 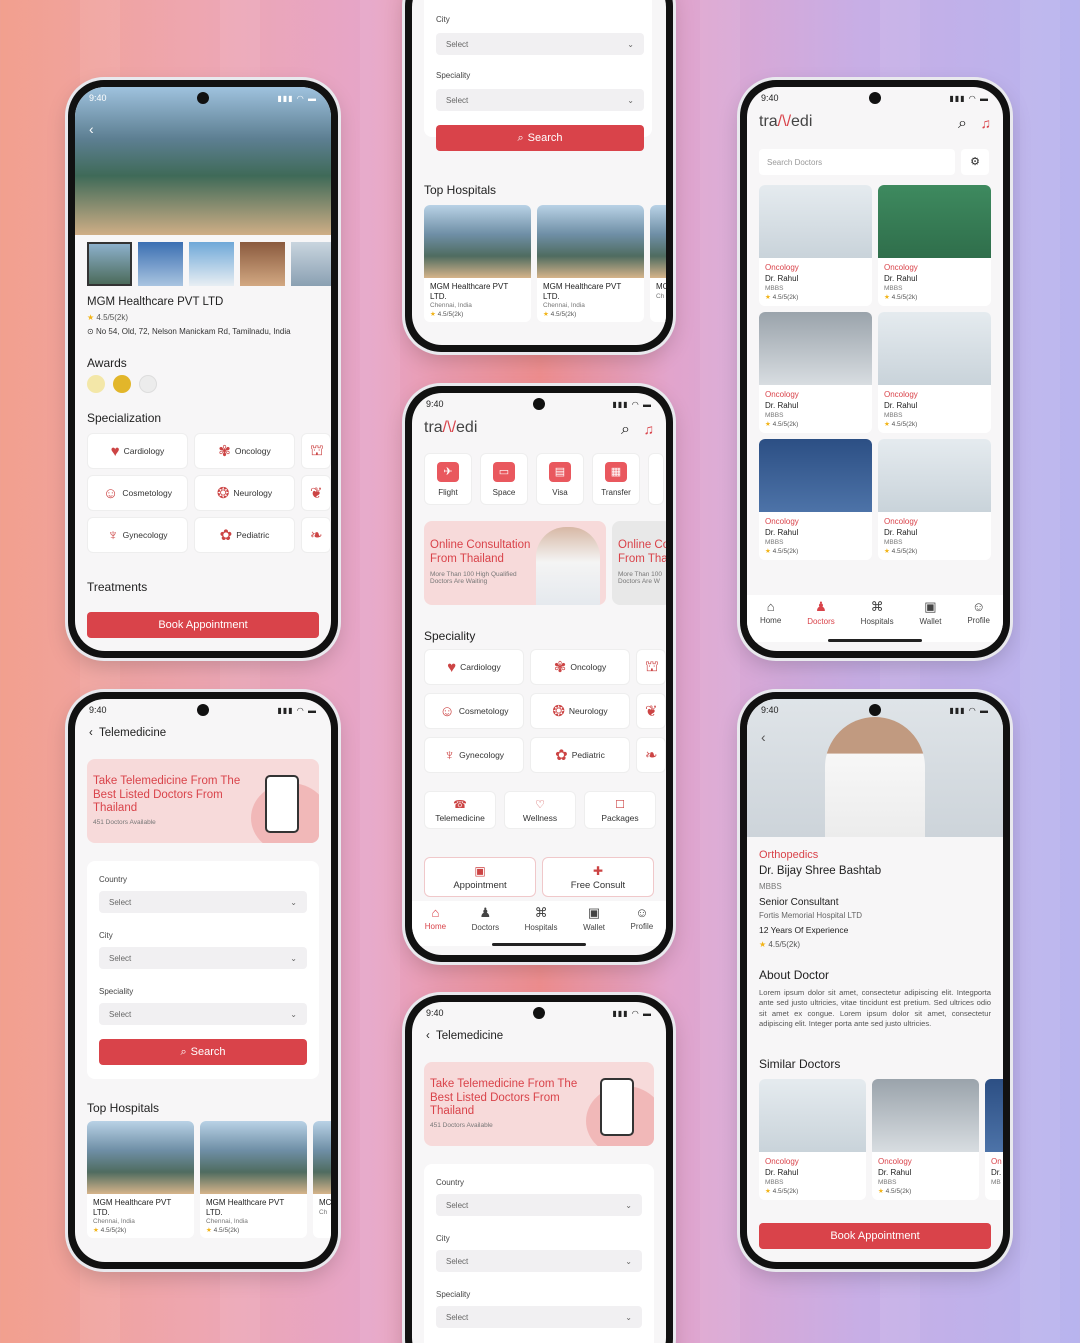 What do you see at coordinates (656, 479) in the screenshot?
I see `service-more` at bounding box center [656, 479].